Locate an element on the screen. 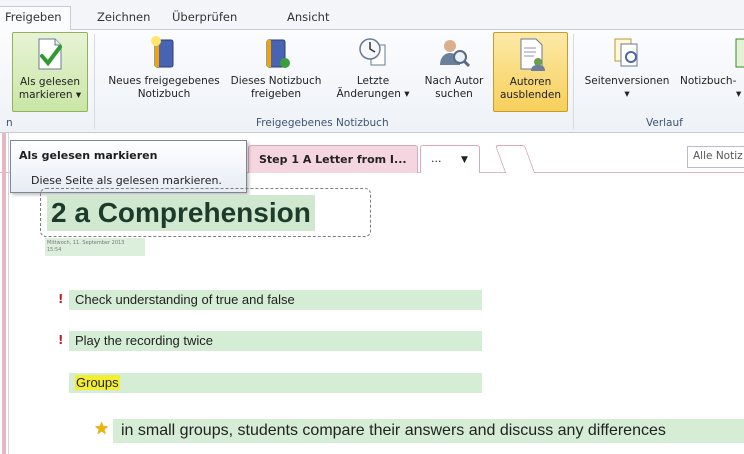  tab-ueberpruefen: Überprüfen is located at coordinates (204, 18).